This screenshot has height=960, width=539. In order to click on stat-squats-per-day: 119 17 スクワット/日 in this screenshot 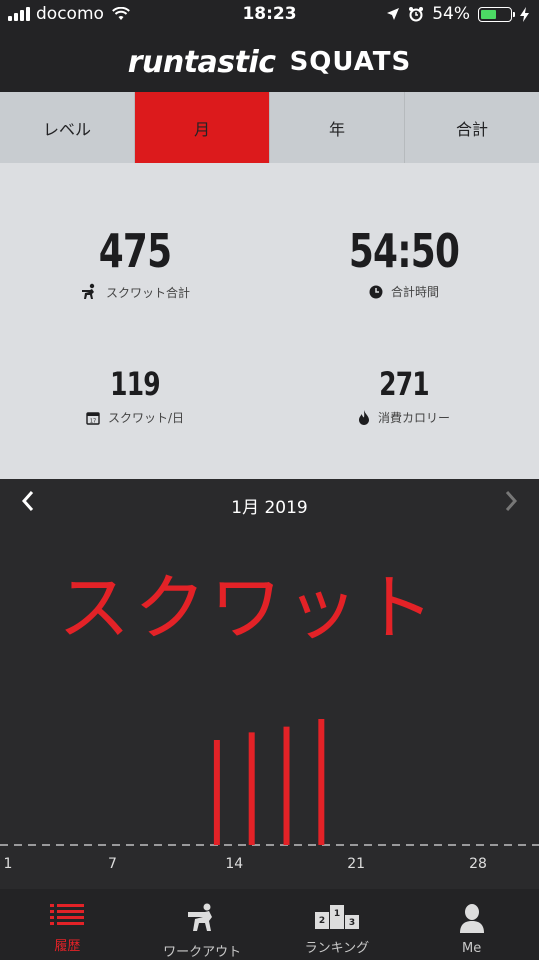, I will do `click(135, 395)`.